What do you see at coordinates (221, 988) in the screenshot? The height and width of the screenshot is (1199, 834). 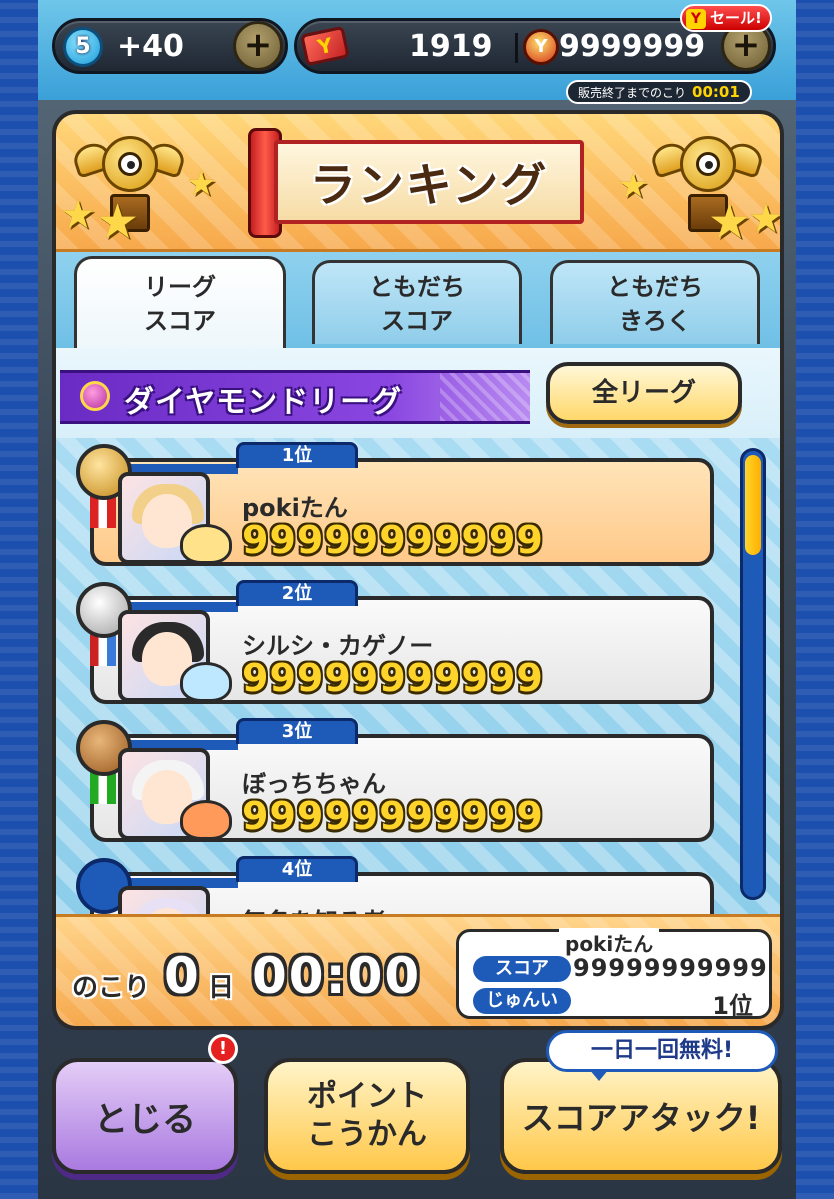 I see `remaining-day-unit: 日` at bounding box center [221, 988].